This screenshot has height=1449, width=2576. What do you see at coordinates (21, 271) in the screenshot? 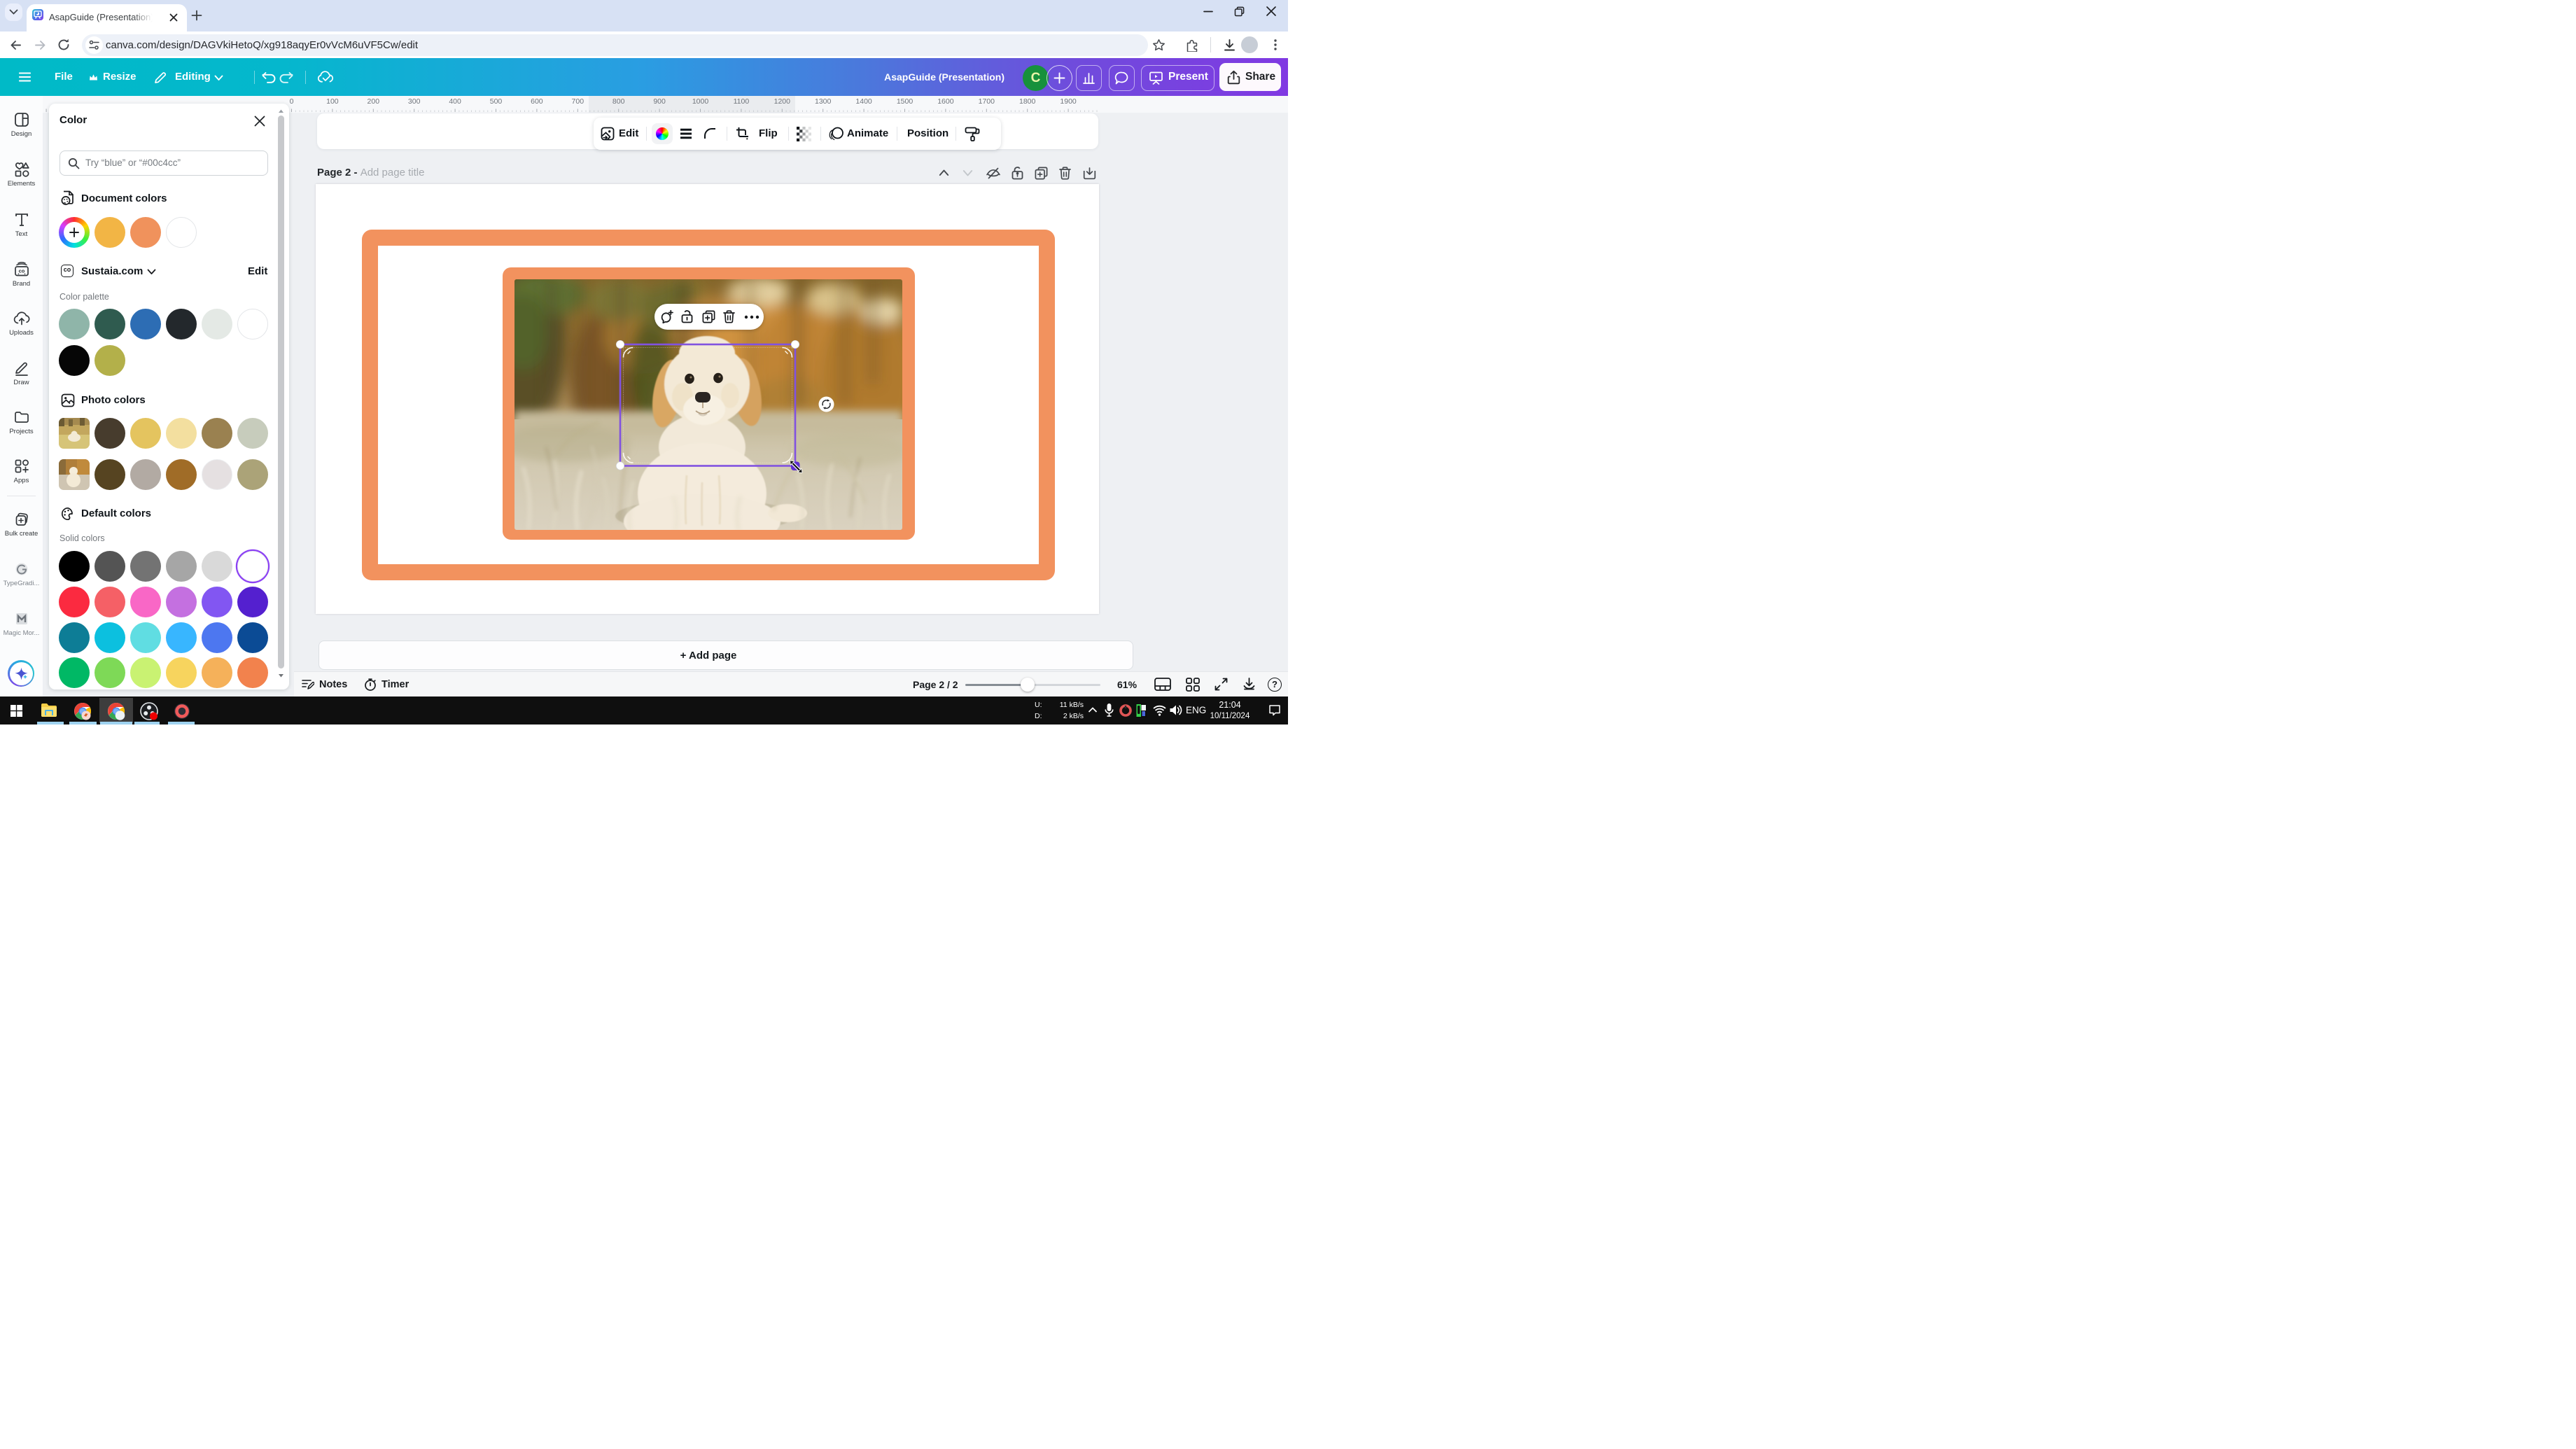
I see `svg-text: co` at bounding box center [21, 271].